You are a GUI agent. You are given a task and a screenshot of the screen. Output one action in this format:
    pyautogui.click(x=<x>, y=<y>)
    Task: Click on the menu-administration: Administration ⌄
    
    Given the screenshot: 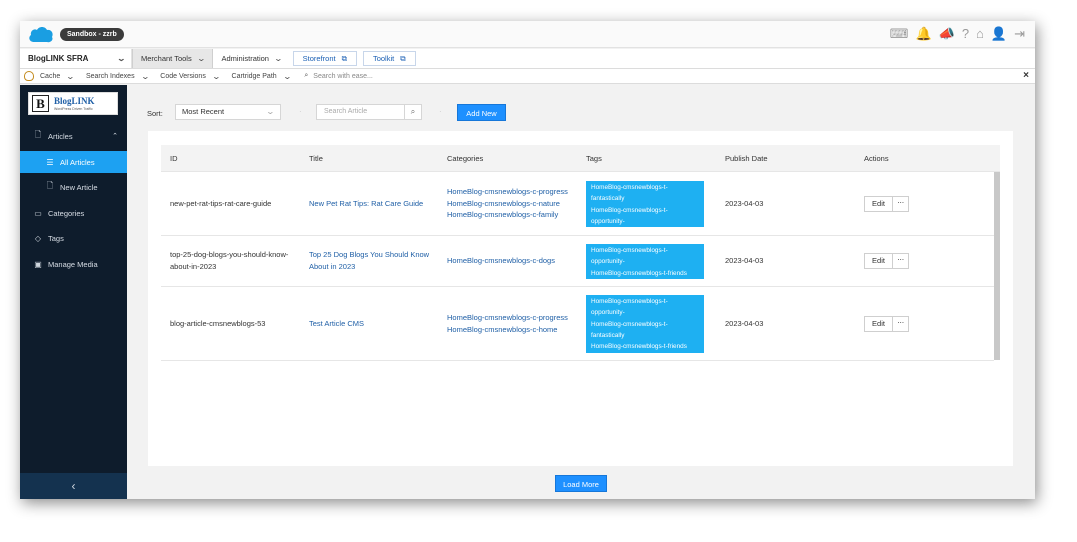 What is the action you would take?
    pyautogui.click(x=251, y=58)
    